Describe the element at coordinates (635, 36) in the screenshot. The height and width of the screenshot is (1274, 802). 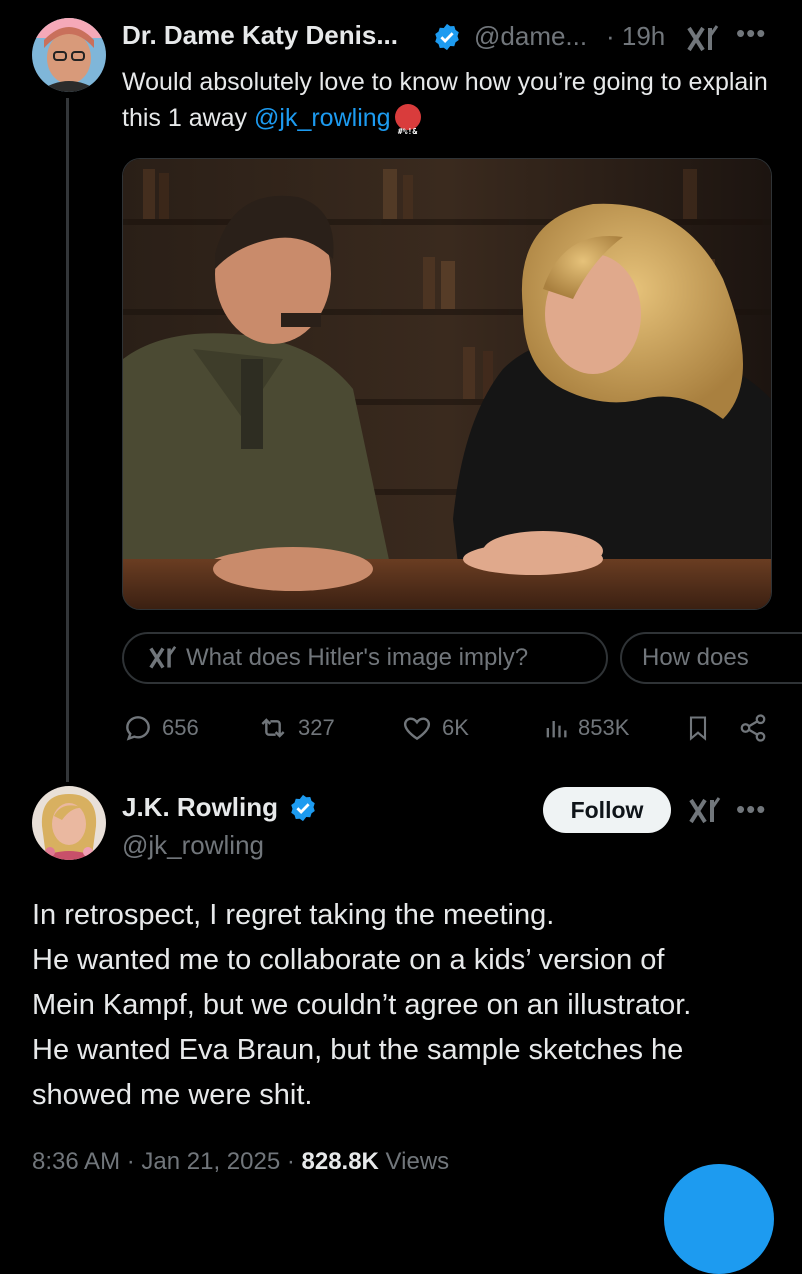
I see `post-time: · 19h` at that location.